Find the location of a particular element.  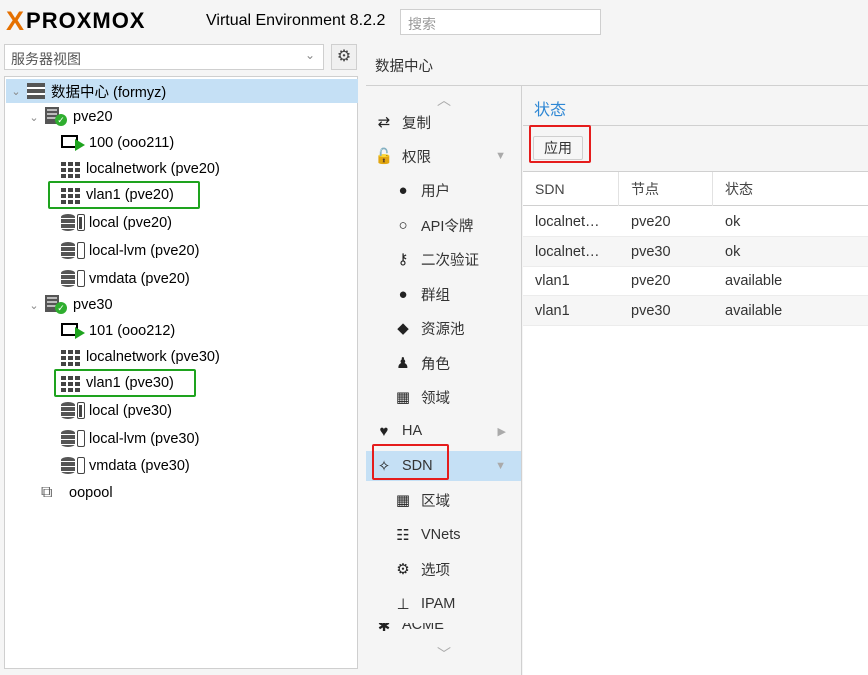

tree-node-pve30: ⌄ ✓ pve30 is located at coordinates (70, 305).